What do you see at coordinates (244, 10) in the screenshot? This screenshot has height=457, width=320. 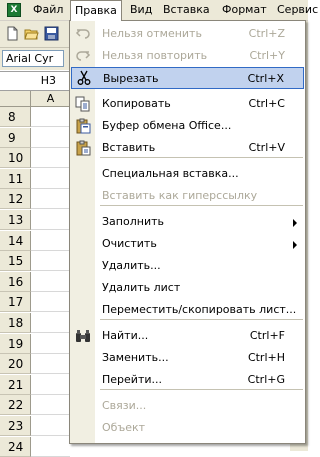 I see `menu-format: Формат` at bounding box center [244, 10].